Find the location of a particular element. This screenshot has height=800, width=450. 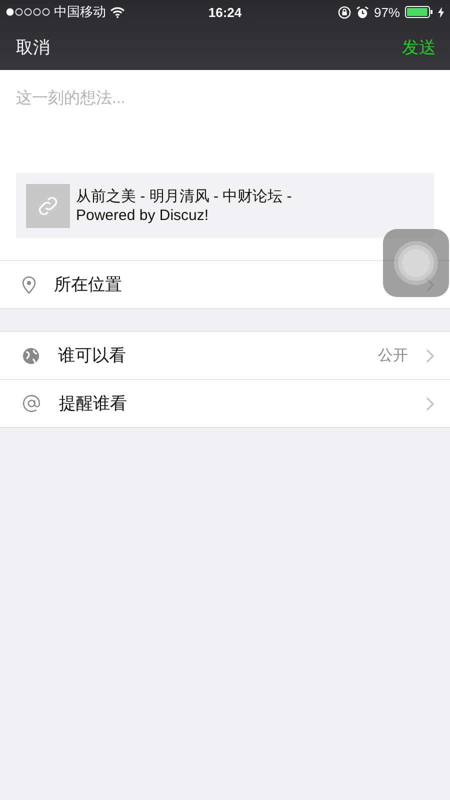

location-pin-icon is located at coordinates (29, 285).